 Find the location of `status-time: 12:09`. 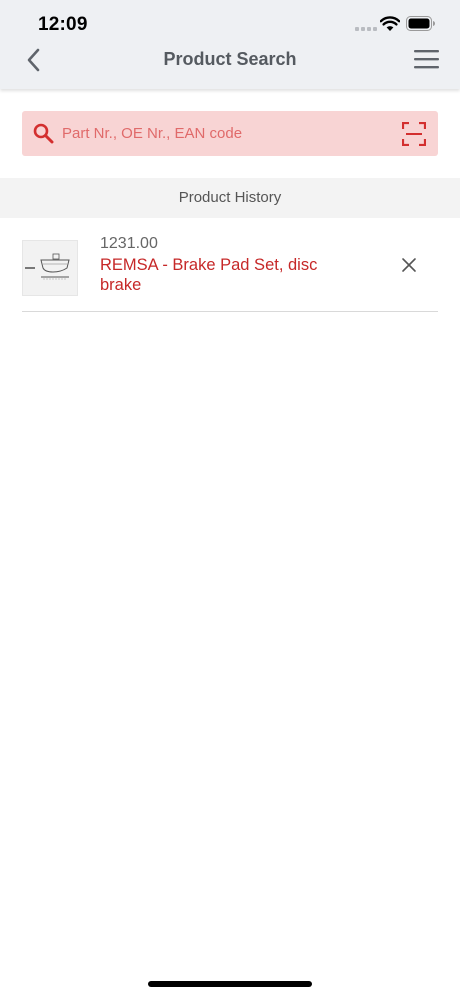

status-time: 12:09 is located at coordinates (63, 24).